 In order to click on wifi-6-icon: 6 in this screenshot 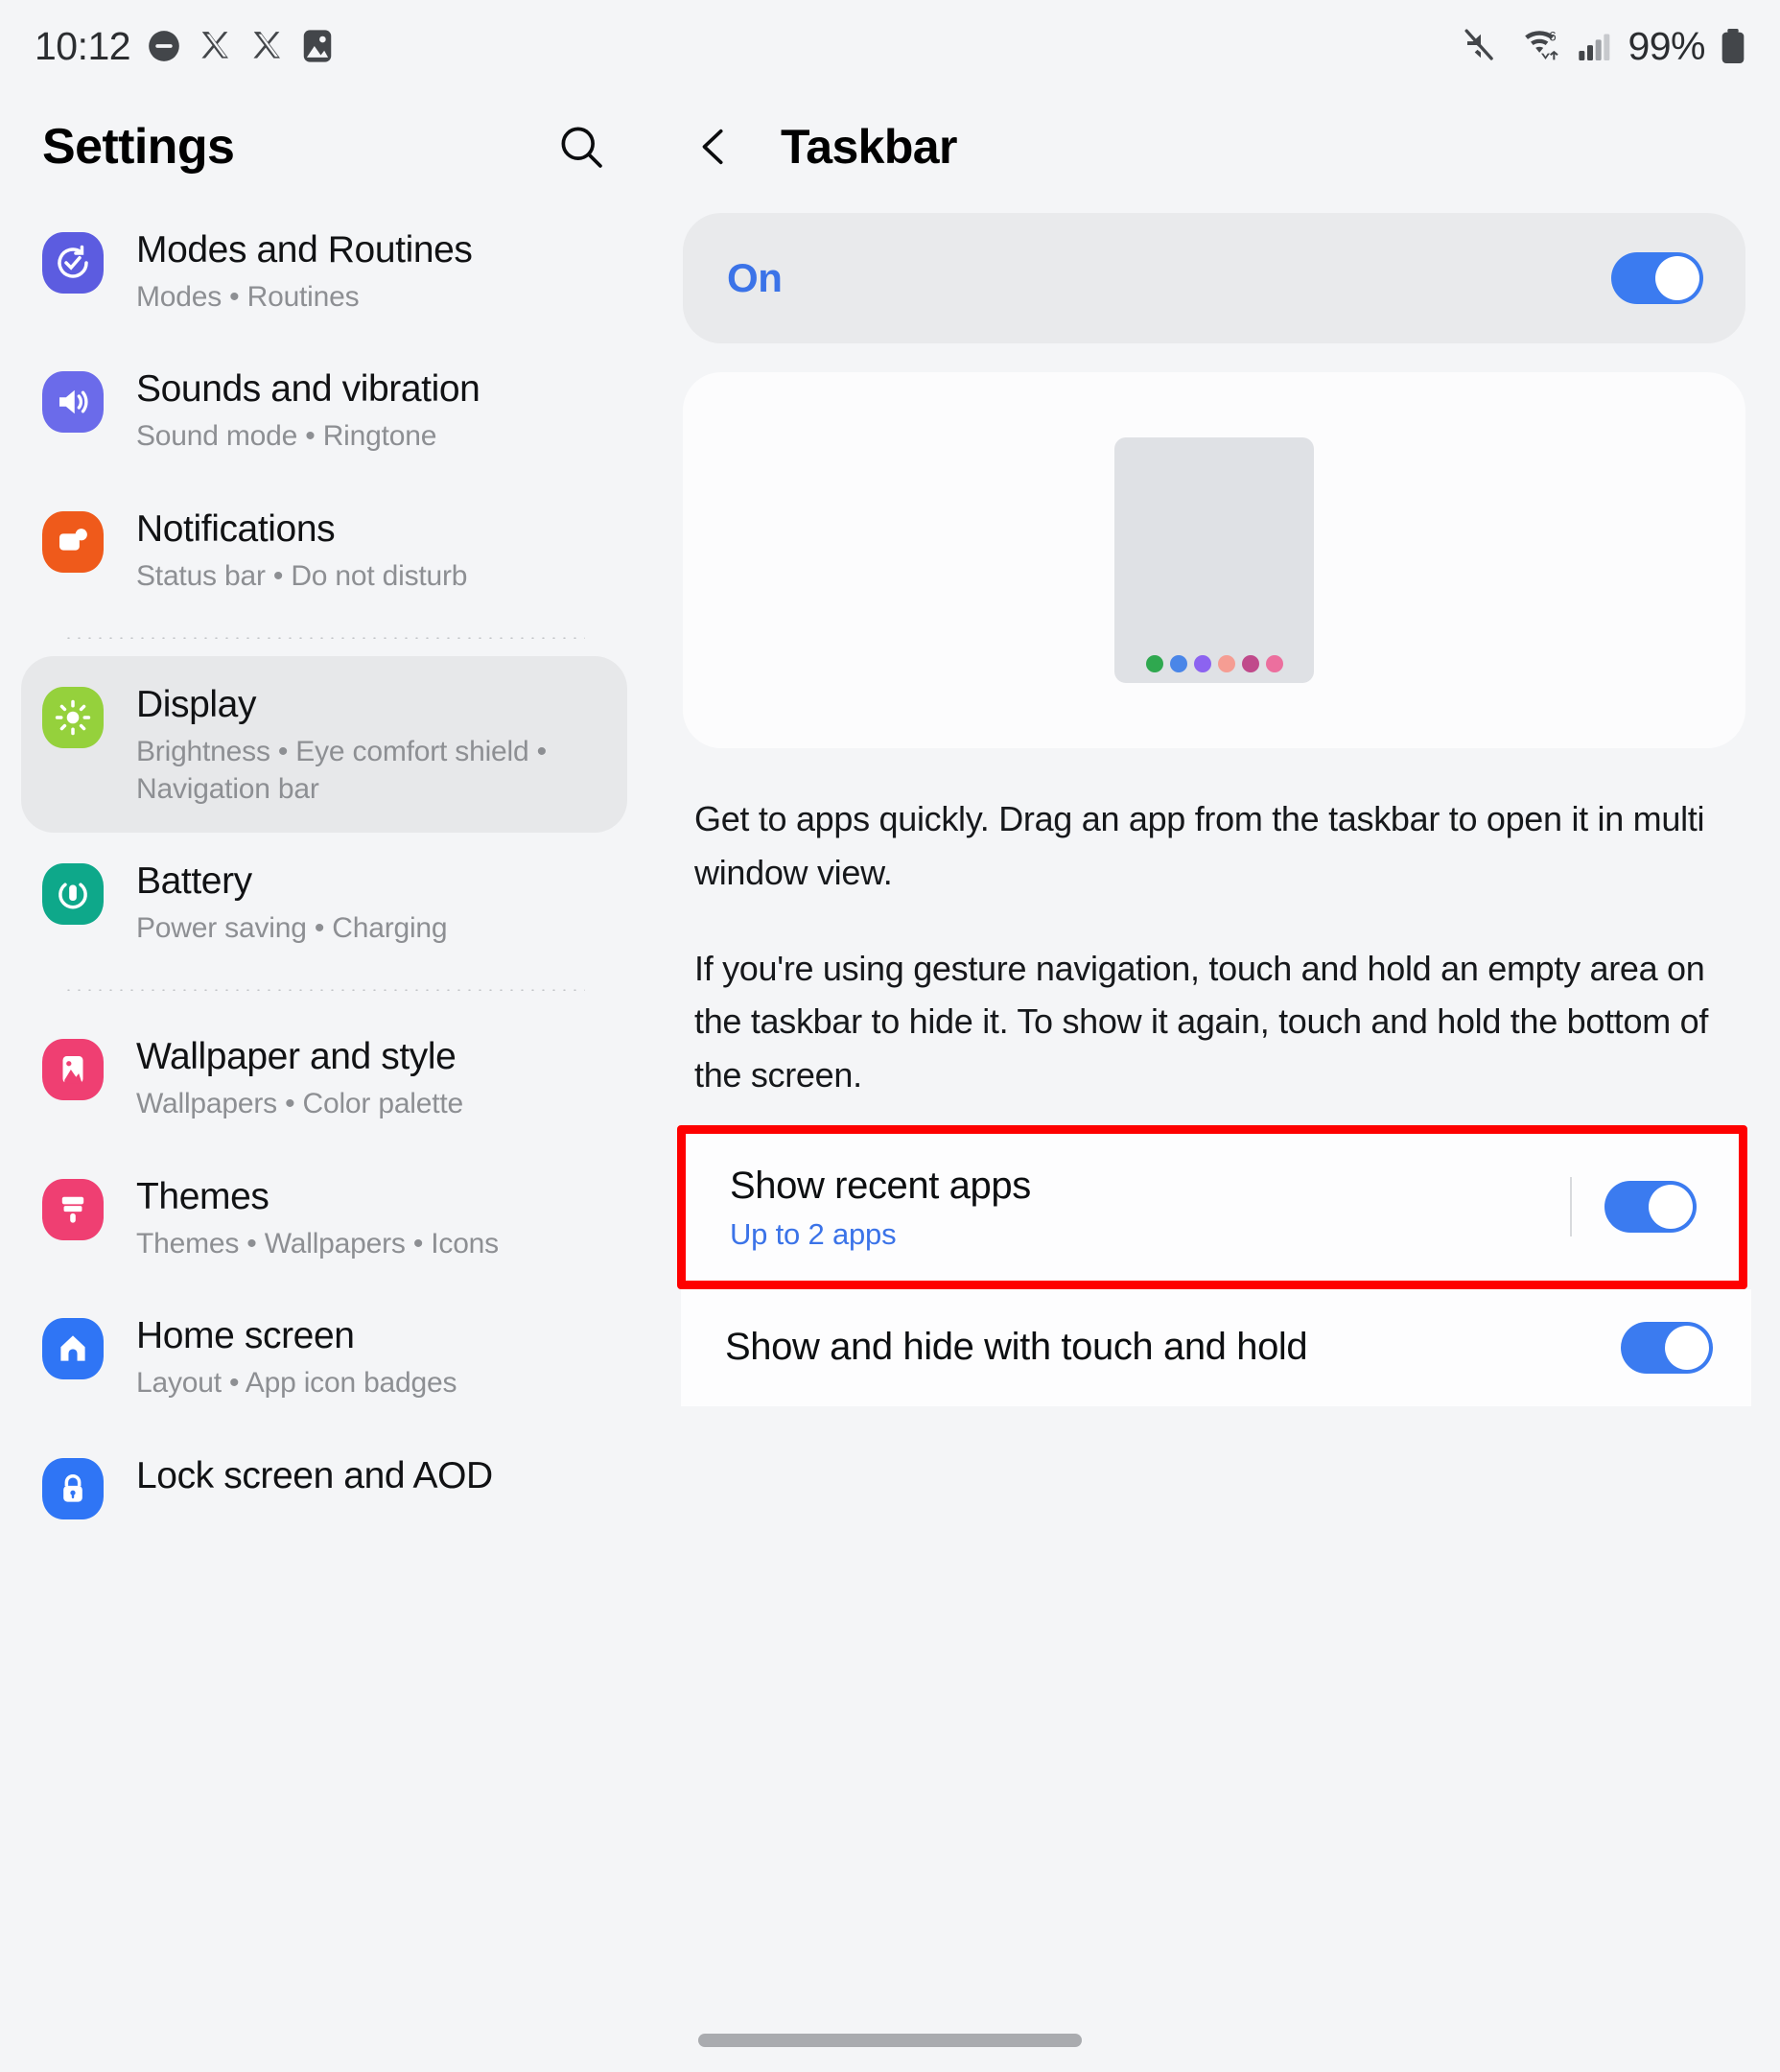, I will do `click(1538, 46)`.